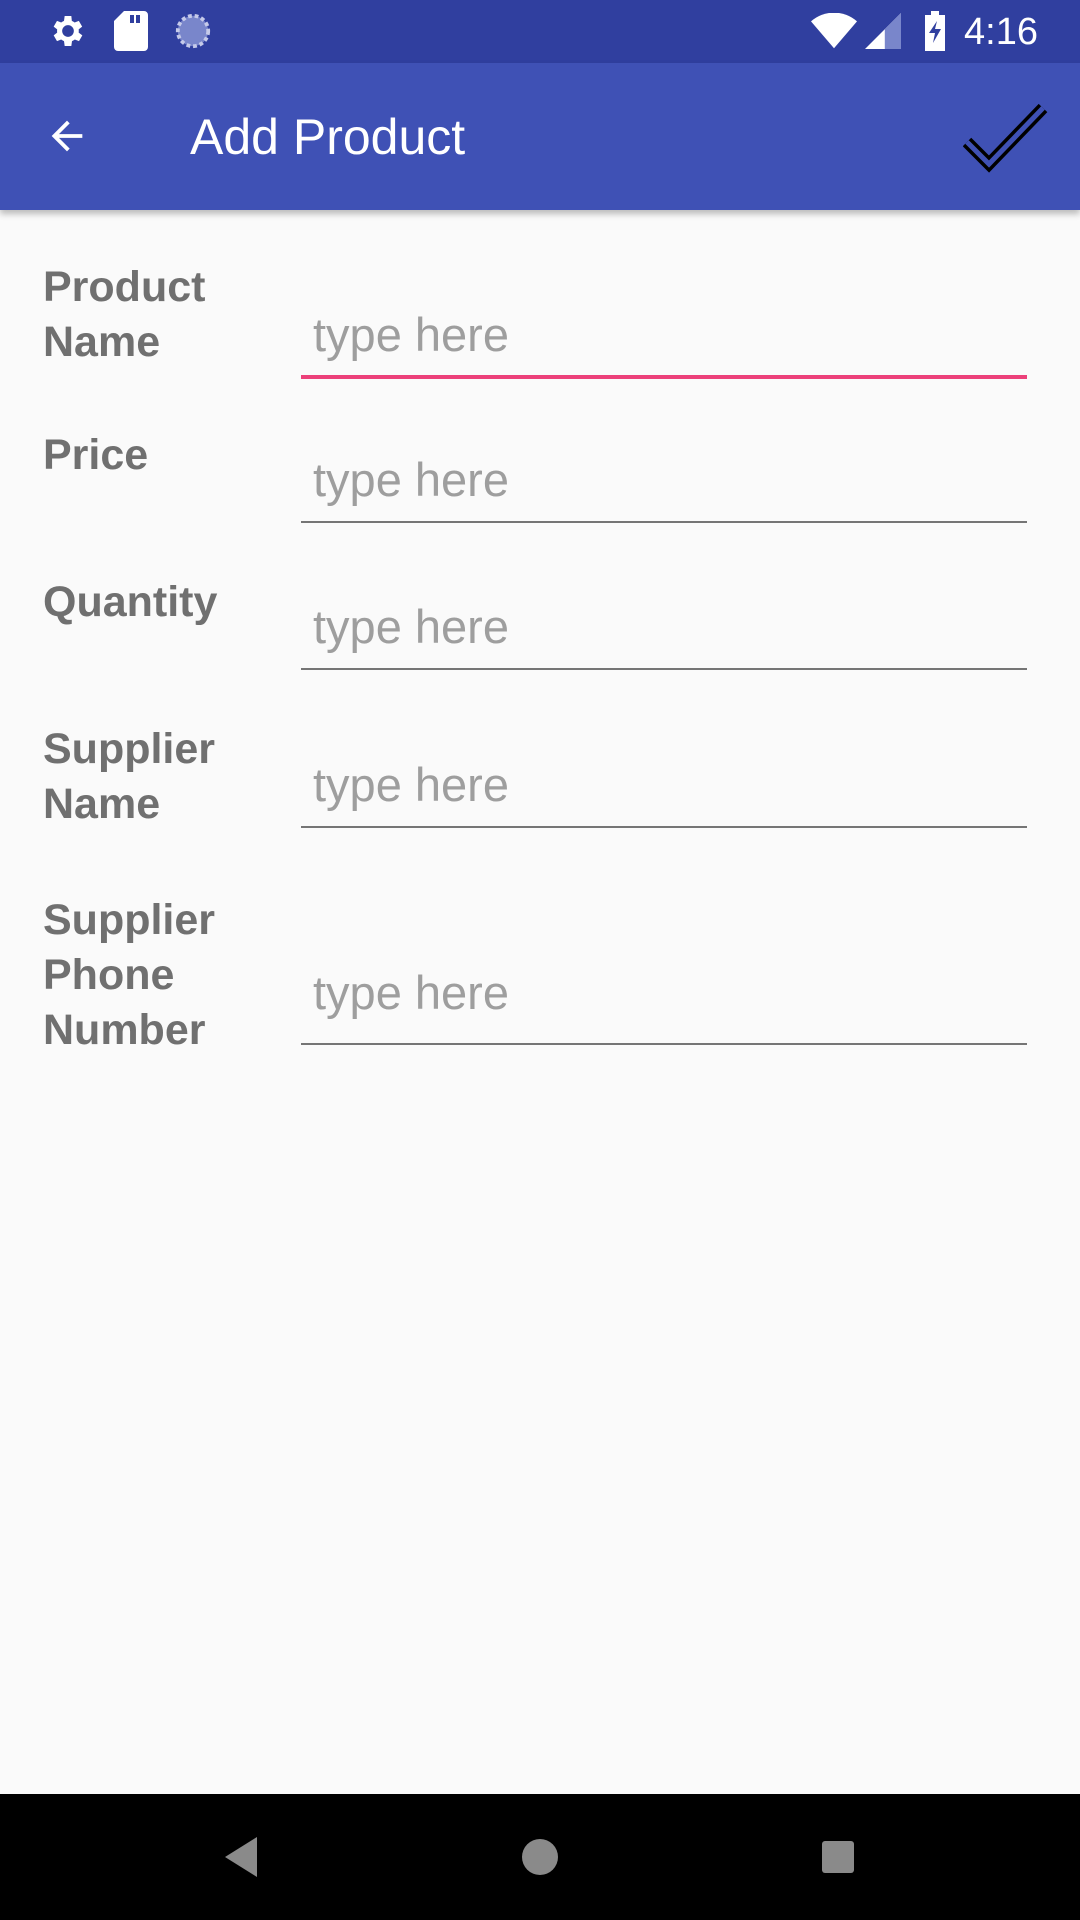 The image size is (1080, 1920). What do you see at coordinates (664, 993) in the screenshot?
I see `supplier-phone-input` at bounding box center [664, 993].